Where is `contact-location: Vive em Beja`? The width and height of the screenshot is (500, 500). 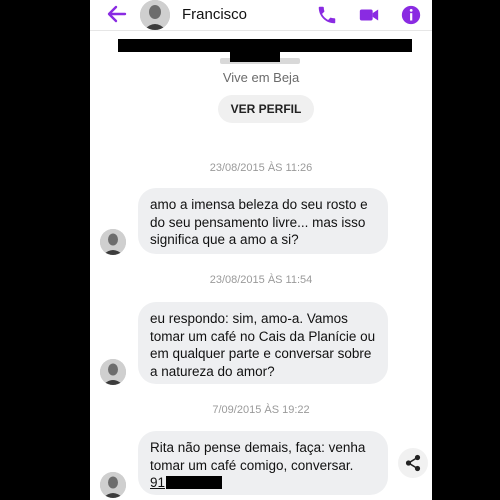
contact-location: Vive em Beja is located at coordinates (261, 77).